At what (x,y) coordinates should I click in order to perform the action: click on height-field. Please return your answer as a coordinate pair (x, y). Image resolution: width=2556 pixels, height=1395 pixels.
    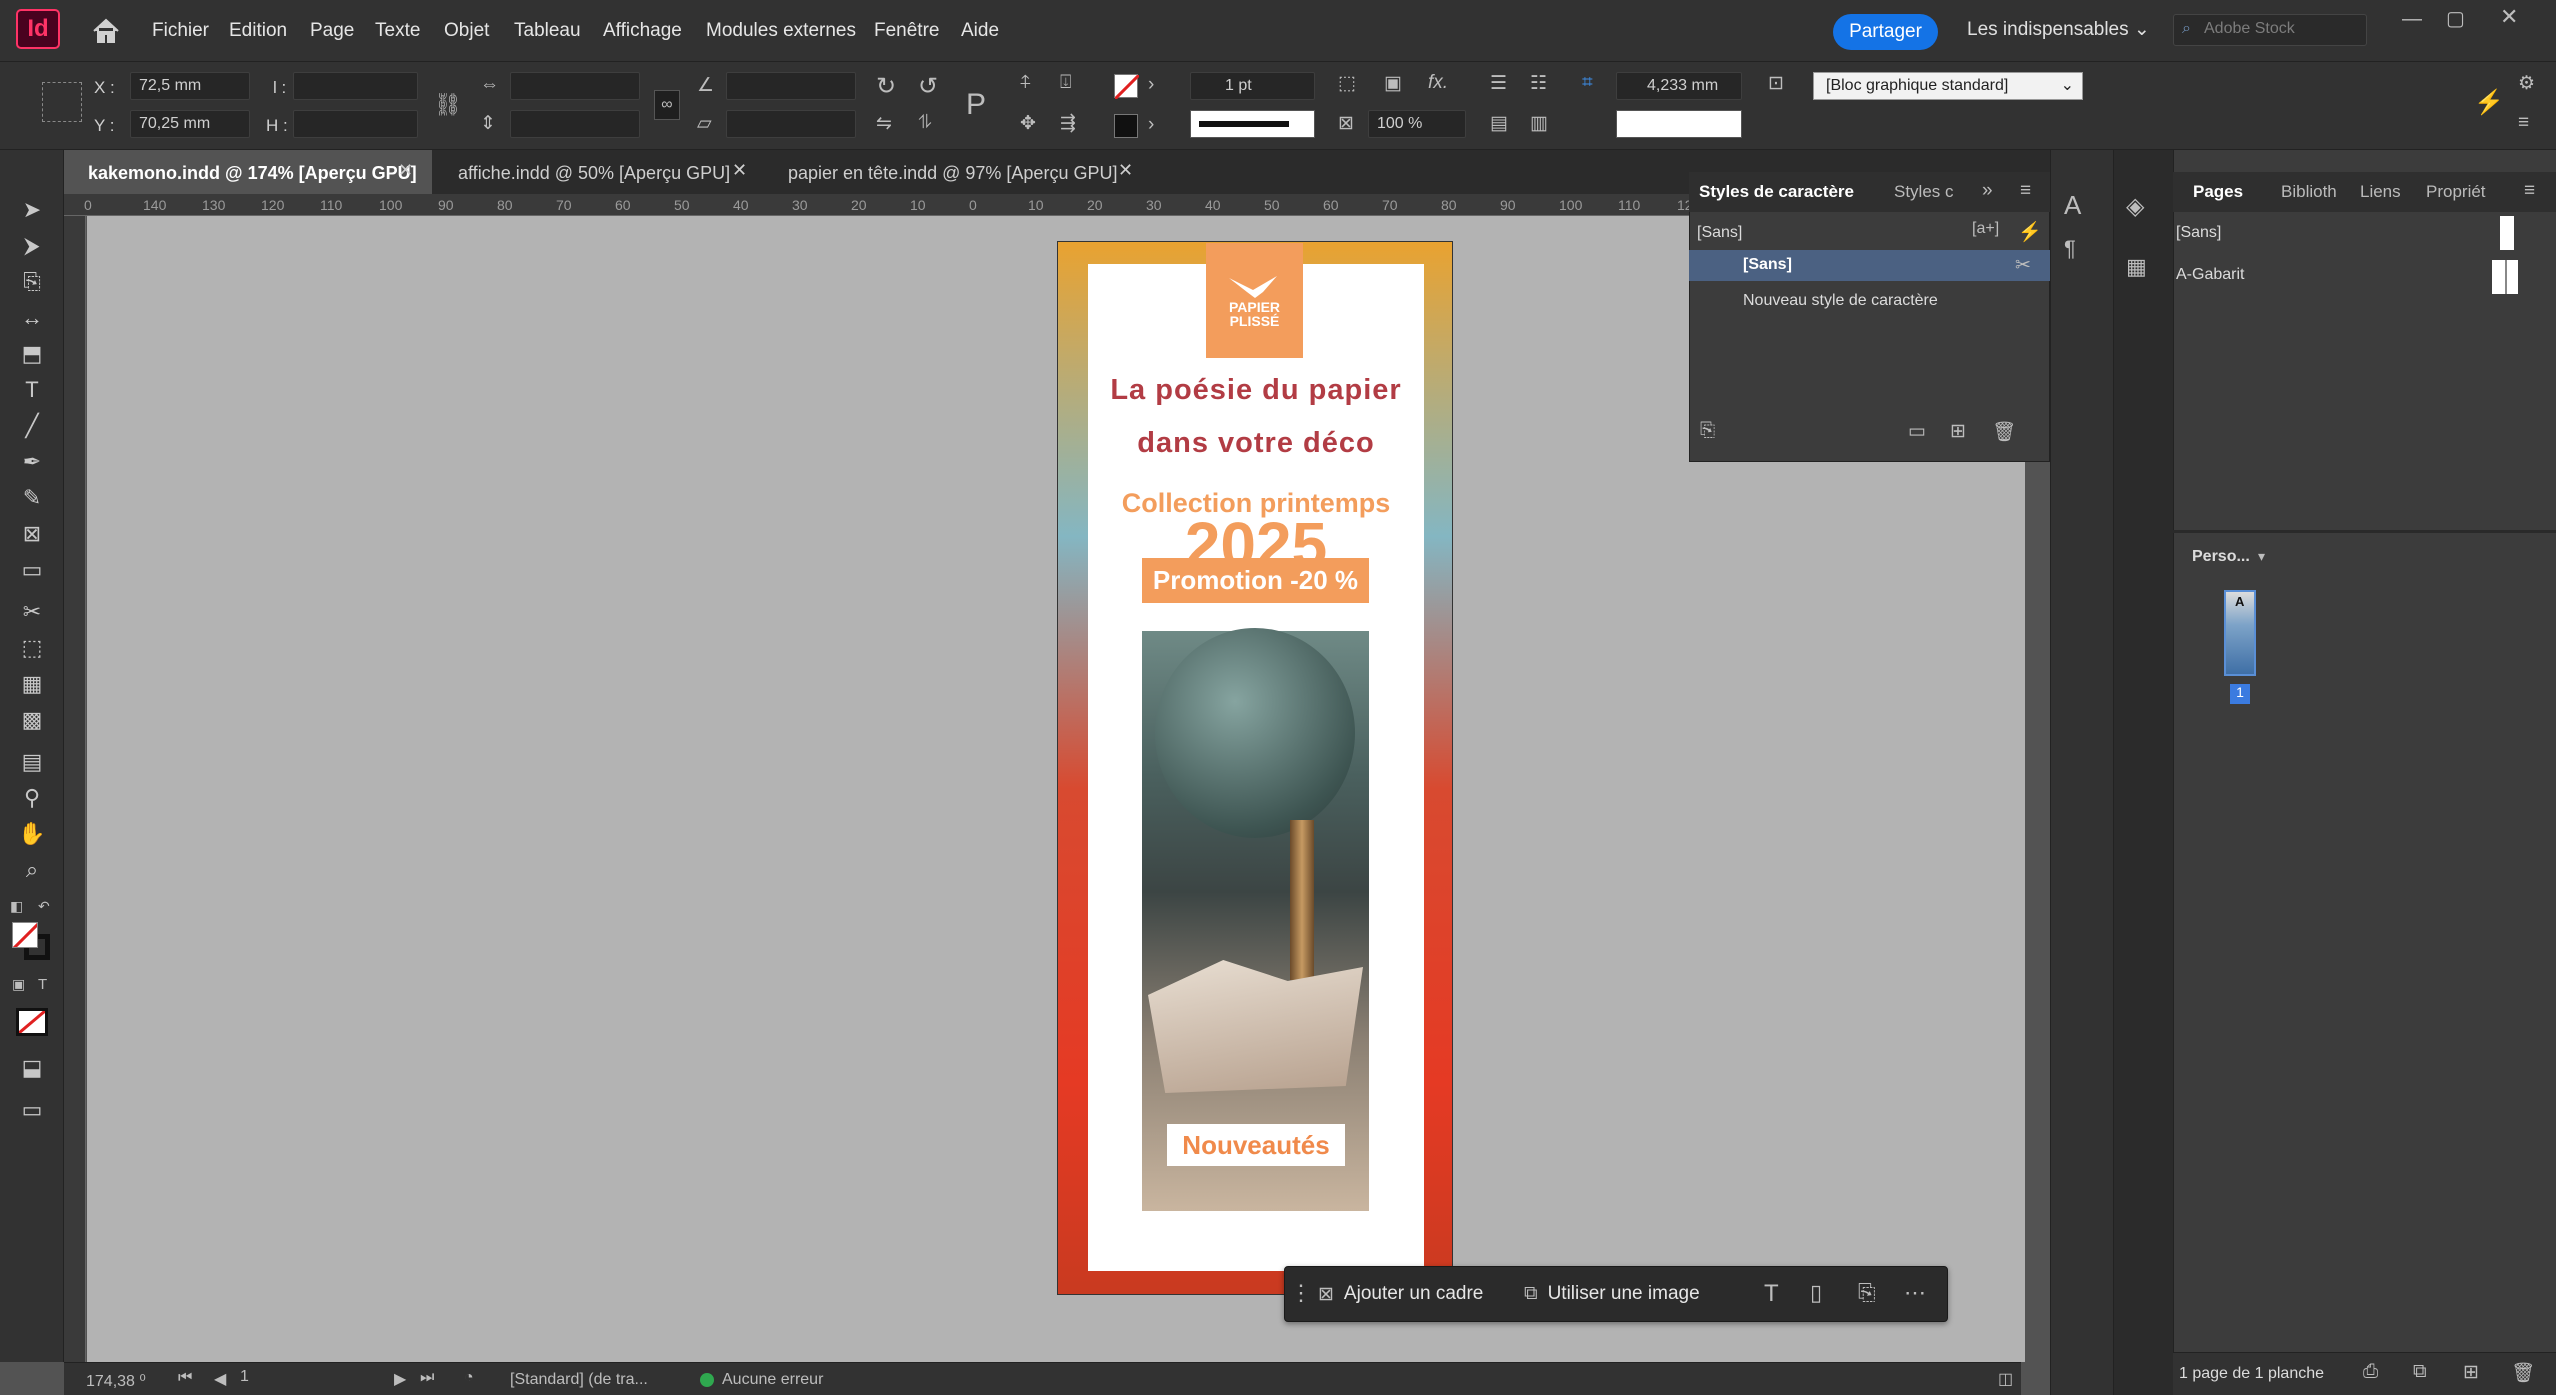
    Looking at the image, I should click on (355, 124).